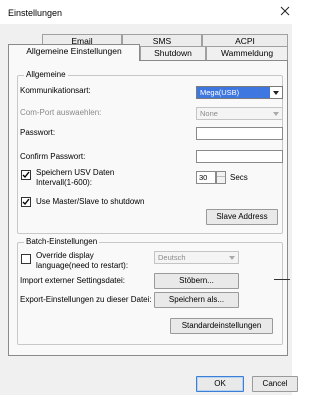  I want to click on slave-address-button: Slave Address, so click(242, 217).